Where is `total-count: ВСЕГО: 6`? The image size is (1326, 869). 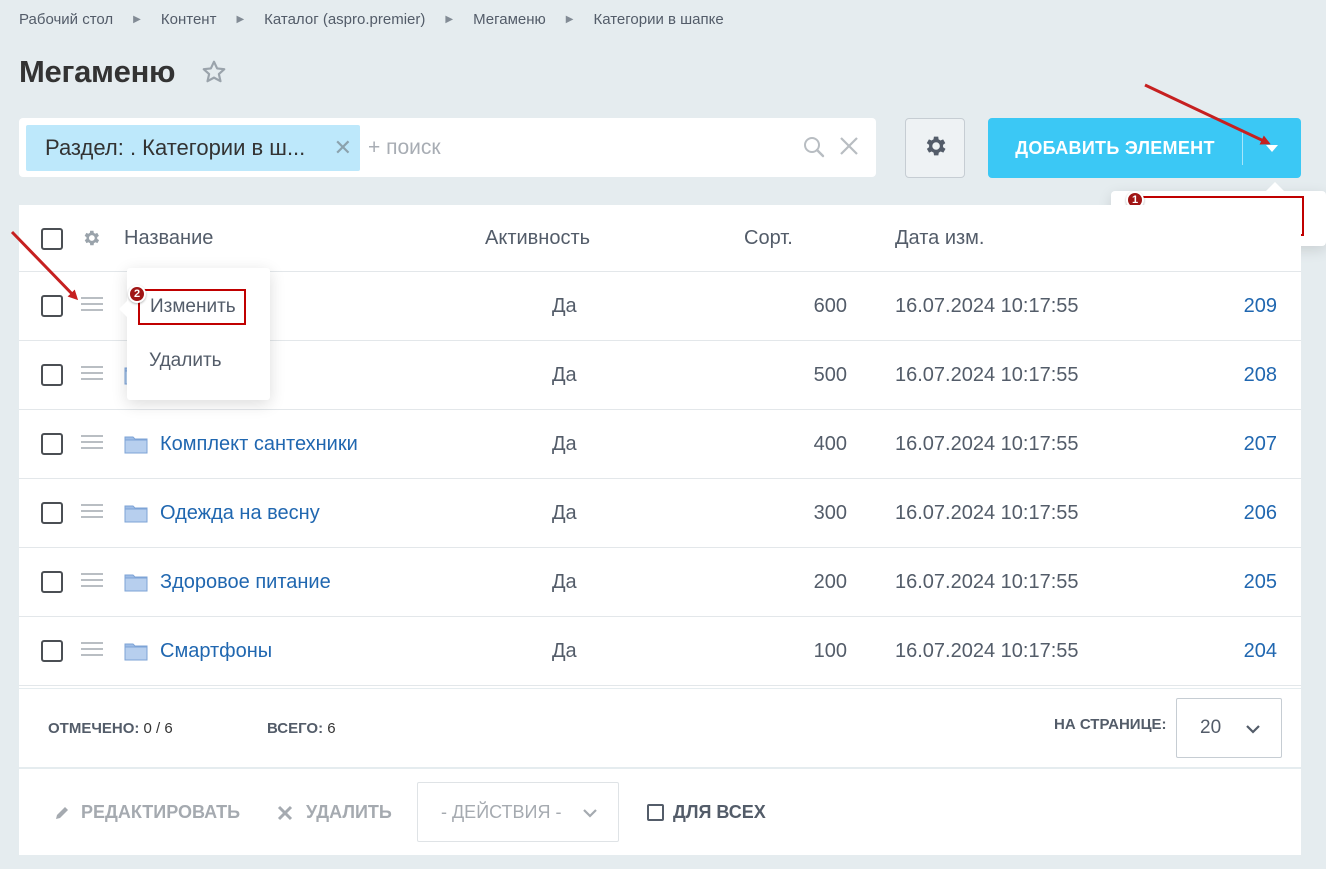
total-count: ВСЕГО: 6 is located at coordinates (301, 728).